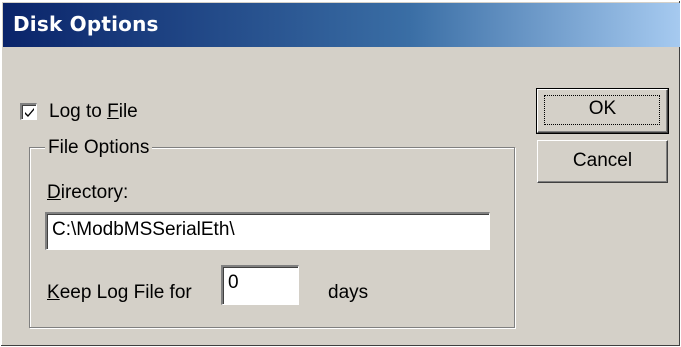  Describe the element at coordinates (348, 292) in the screenshot. I see `days-label: days` at that location.